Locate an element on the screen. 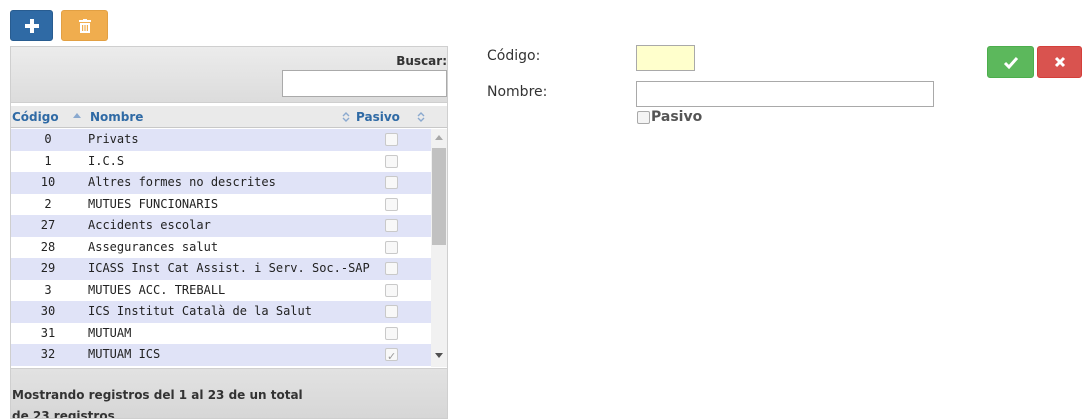 This screenshot has height=419, width=1082. add-button is located at coordinates (31, 25).